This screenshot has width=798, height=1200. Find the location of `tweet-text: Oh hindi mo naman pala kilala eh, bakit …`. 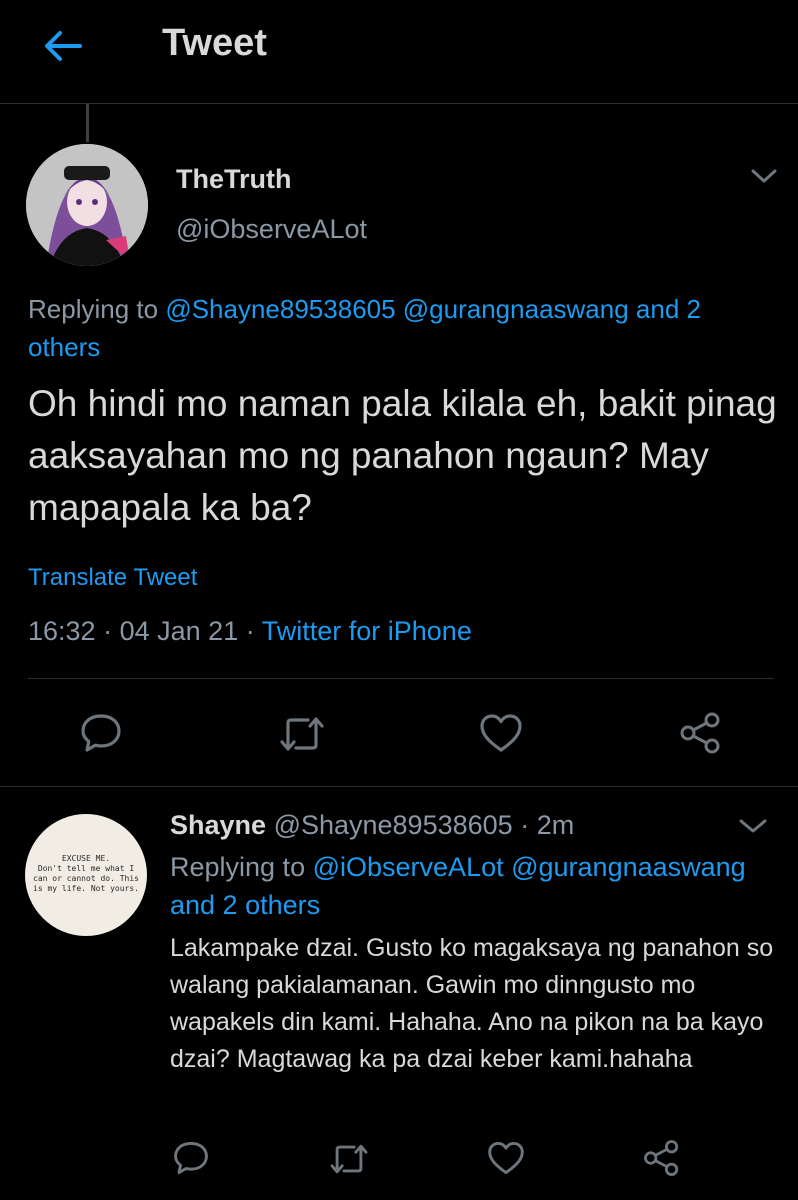

tweet-text: Oh hindi mo naman pala kilala eh, bakit … is located at coordinates (402, 455).